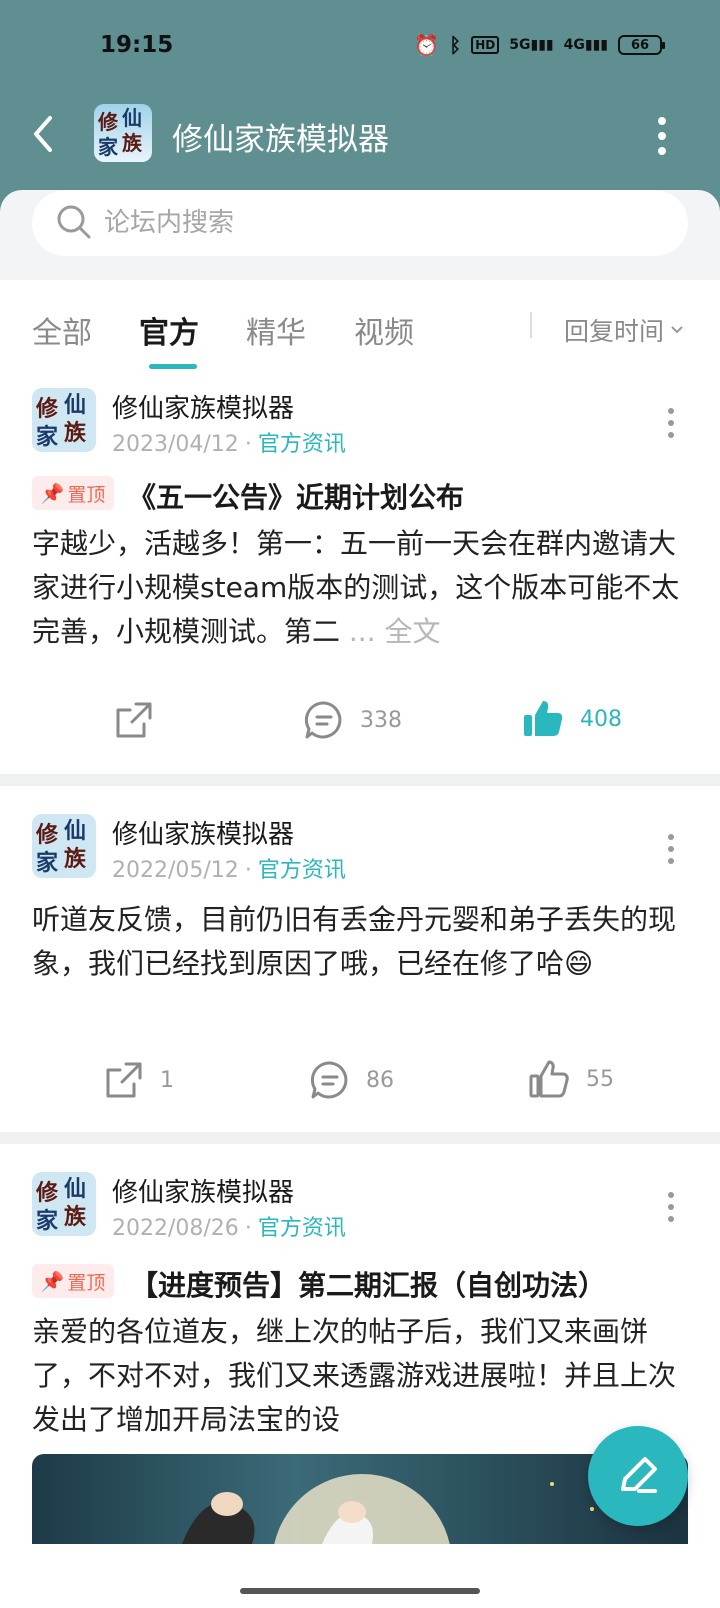 The width and height of the screenshot is (720, 1608). What do you see at coordinates (455, 45) in the screenshot?
I see `bluetooth-icon: ᛒ` at bounding box center [455, 45].